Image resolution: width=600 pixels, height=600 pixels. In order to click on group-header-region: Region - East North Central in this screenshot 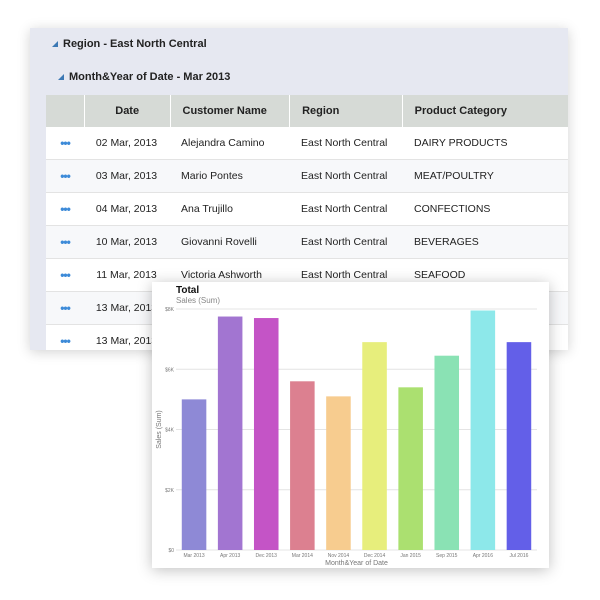, I will do `click(129, 44)`.